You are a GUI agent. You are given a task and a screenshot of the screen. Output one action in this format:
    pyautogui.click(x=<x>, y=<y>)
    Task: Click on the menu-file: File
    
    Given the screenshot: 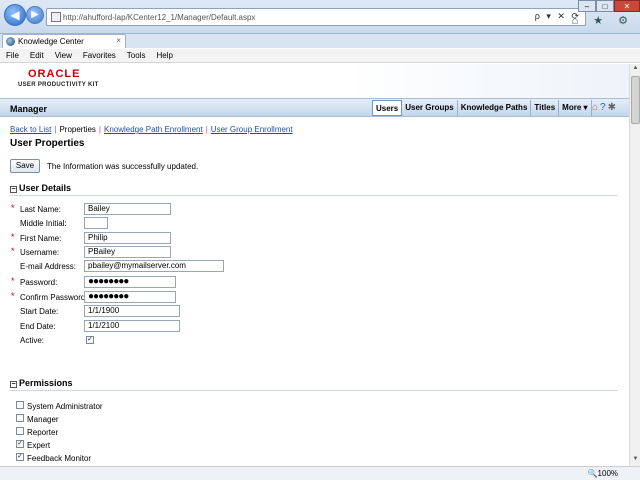 What is the action you would take?
    pyautogui.click(x=12, y=55)
    